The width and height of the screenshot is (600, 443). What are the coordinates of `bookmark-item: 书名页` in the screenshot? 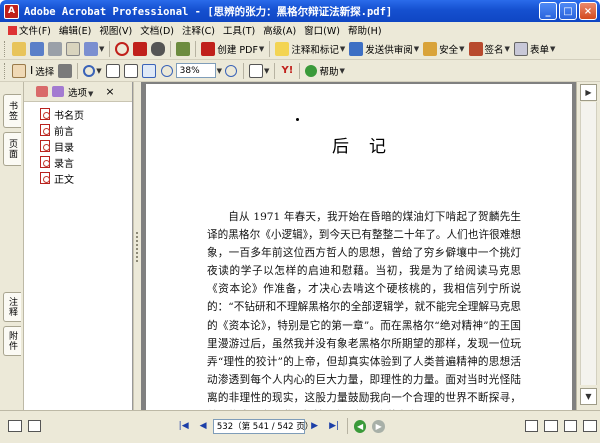 It's located at (78, 114).